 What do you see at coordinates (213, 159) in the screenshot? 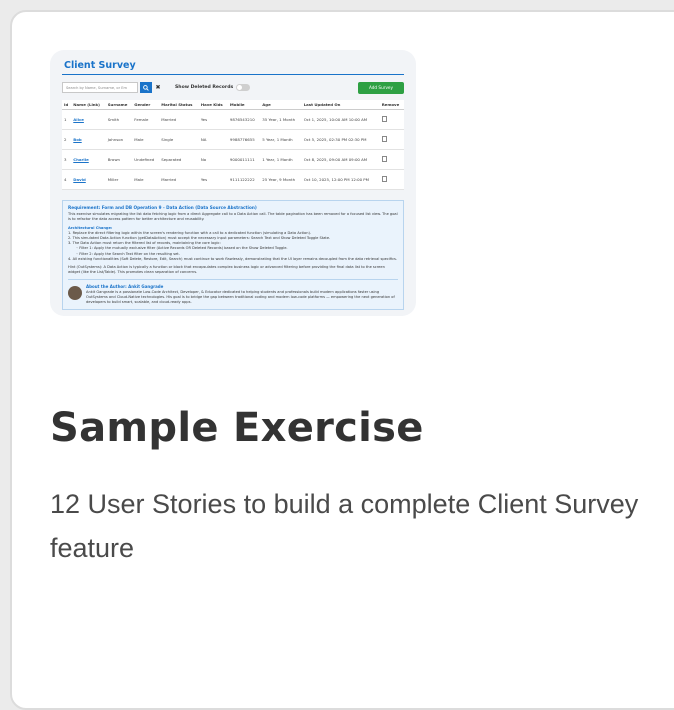
I see `cell-kids: No` at bounding box center [213, 159].